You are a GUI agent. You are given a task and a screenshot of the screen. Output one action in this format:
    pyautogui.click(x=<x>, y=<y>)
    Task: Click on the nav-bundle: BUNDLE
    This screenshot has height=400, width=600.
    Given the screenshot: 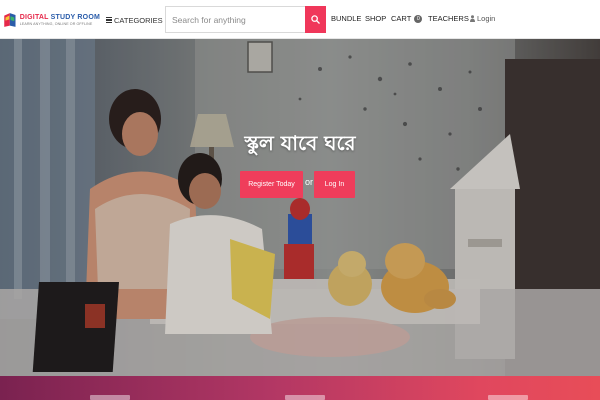 What is the action you would take?
    pyautogui.click(x=346, y=18)
    